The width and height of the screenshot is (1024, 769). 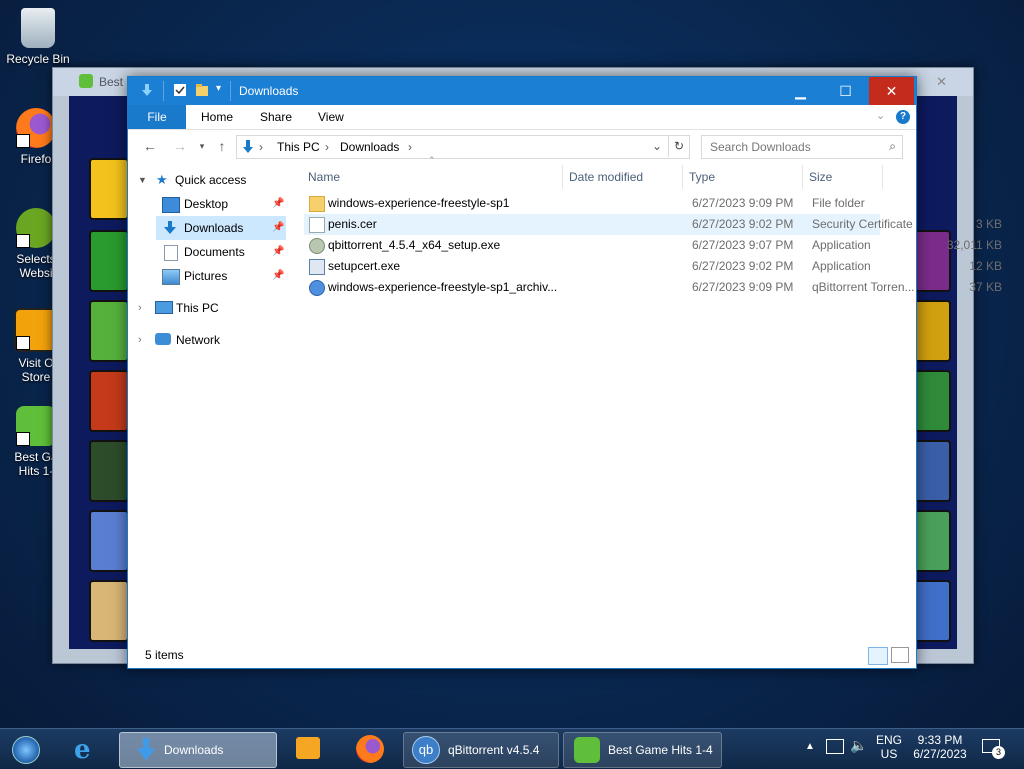 What do you see at coordinates (23, 439) in the screenshot?
I see `shortcut-arrow-icon` at bounding box center [23, 439].